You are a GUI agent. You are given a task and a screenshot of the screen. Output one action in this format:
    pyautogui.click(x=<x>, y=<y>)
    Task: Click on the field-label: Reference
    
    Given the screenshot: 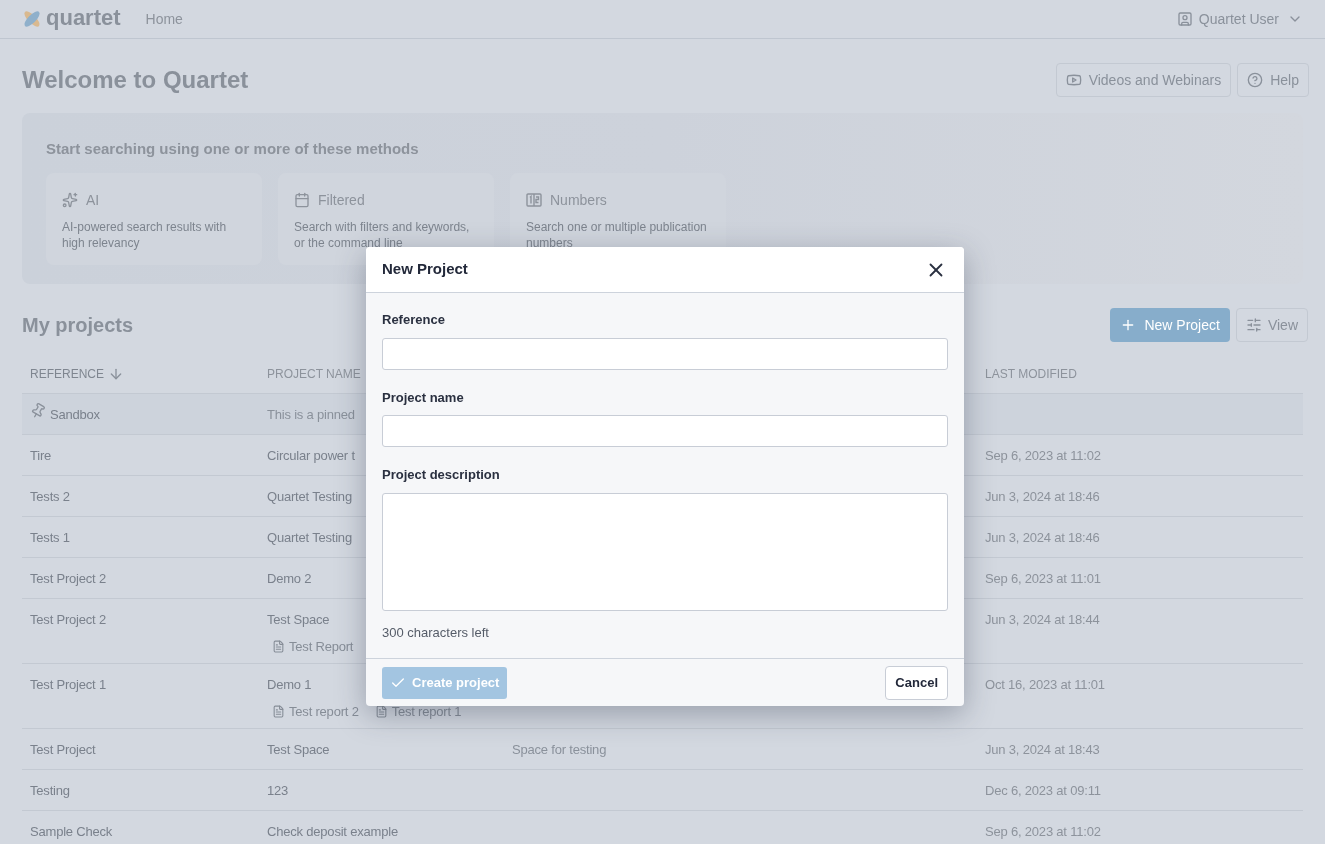 What is the action you would take?
    pyautogui.click(x=414, y=320)
    